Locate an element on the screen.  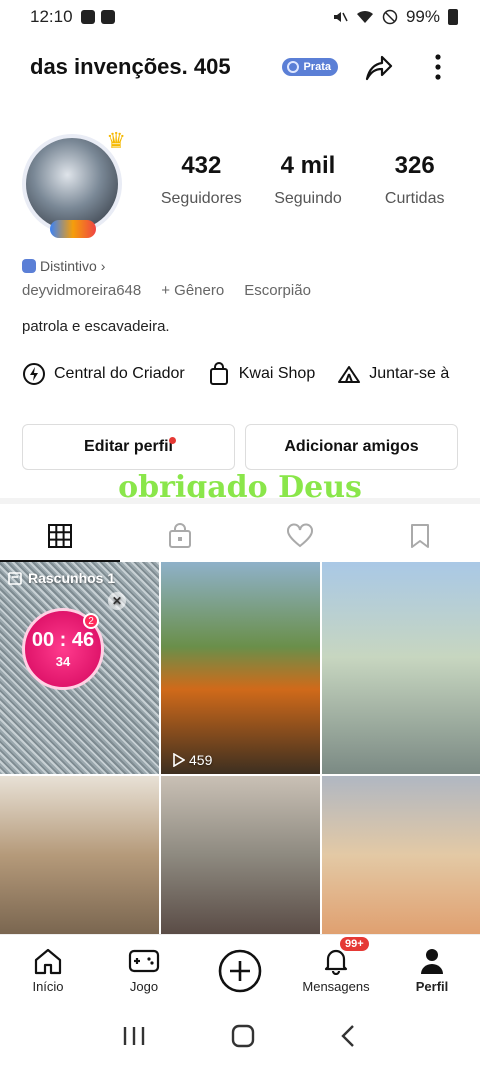
edit-profile-label: Editar perfil is located at coordinates (128, 446).